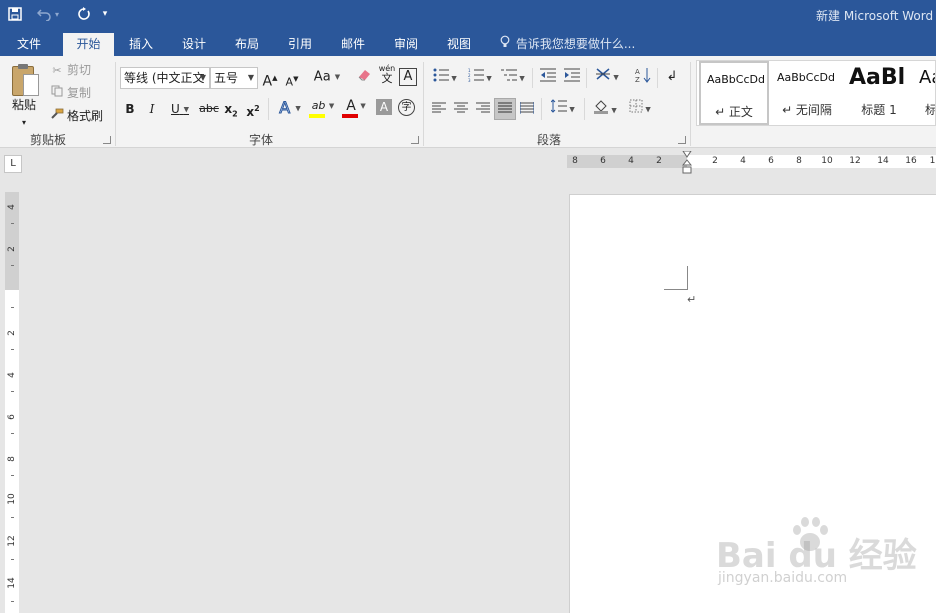 This screenshot has width=936, height=613. I want to click on align-right-button, so click(483, 110).